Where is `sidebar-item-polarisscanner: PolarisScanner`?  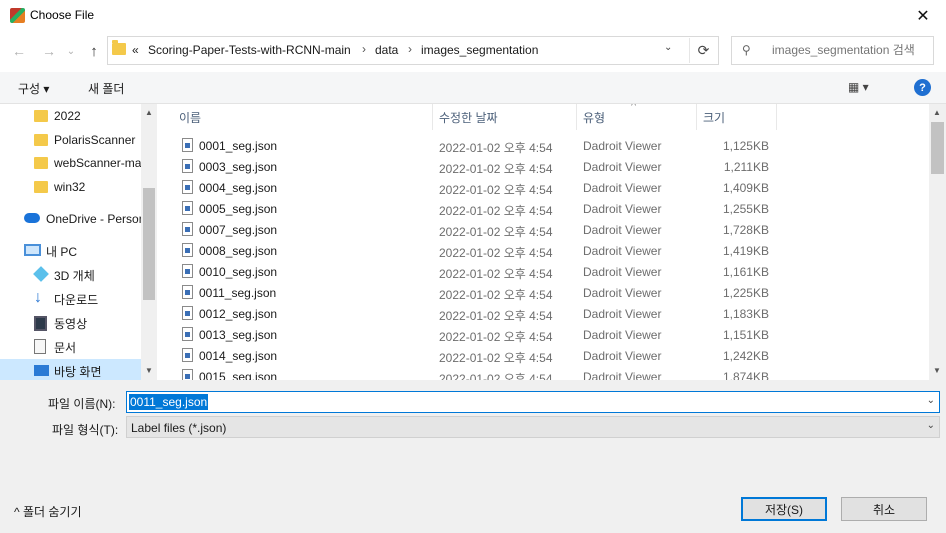
sidebar-item-polarisscanner: PolarisScanner is located at coordinates (70, 140).